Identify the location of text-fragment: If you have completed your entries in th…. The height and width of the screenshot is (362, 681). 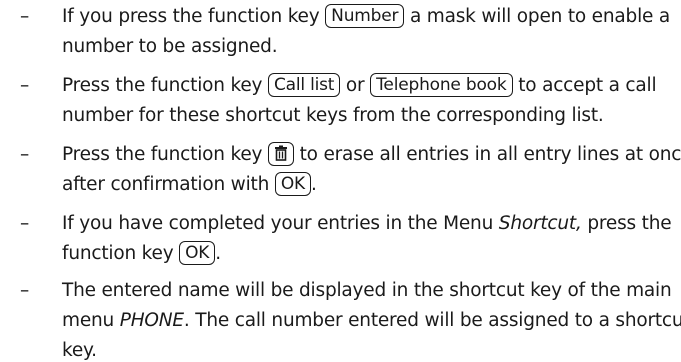
(280, 223).